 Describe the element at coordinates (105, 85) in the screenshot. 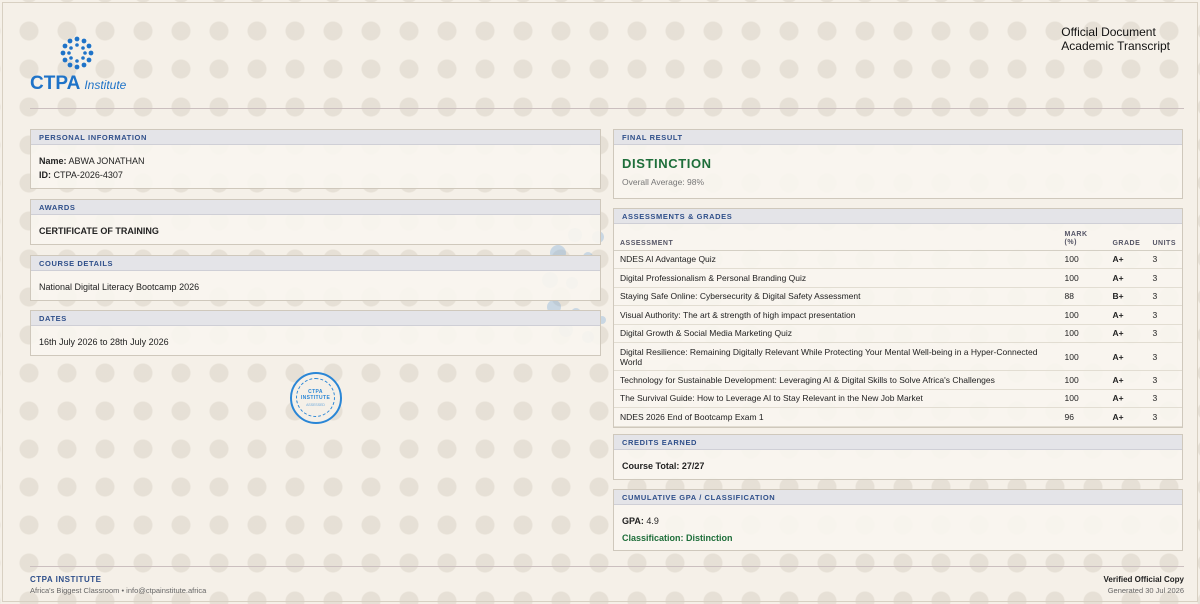

I see `brand-suffix: Institute` at that location.